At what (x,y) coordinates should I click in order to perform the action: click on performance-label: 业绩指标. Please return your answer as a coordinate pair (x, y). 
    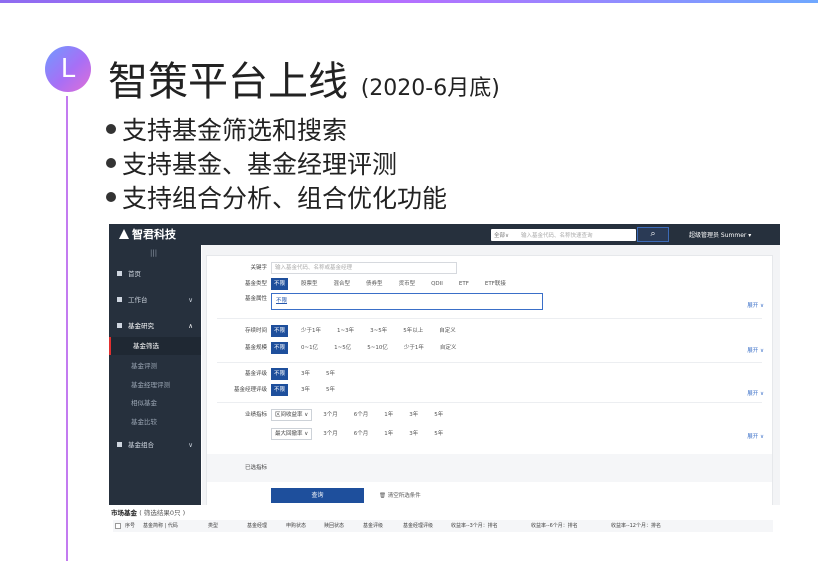
    Looking at the image, I should click on (255, 415).